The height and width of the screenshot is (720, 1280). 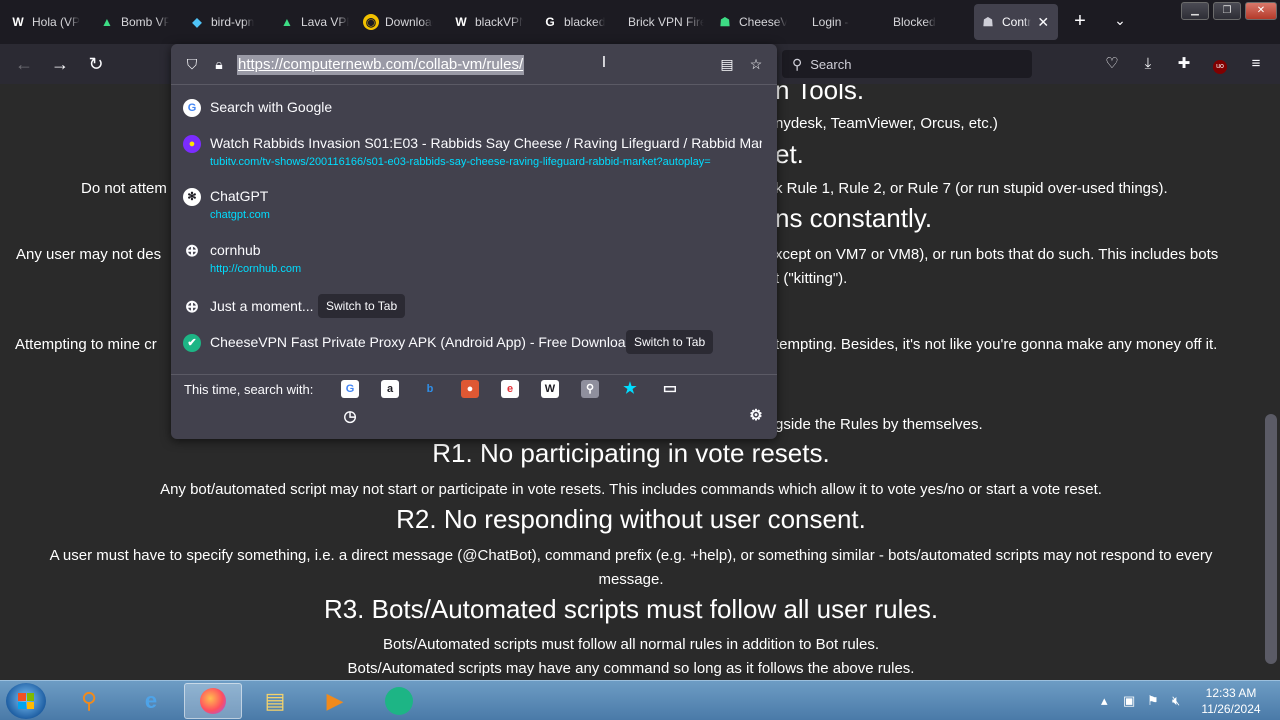 What do you see at coordinates (233, 22) in the screenshot?
I see `tab-label: bird-vpn` at bounding box center [233, 22].